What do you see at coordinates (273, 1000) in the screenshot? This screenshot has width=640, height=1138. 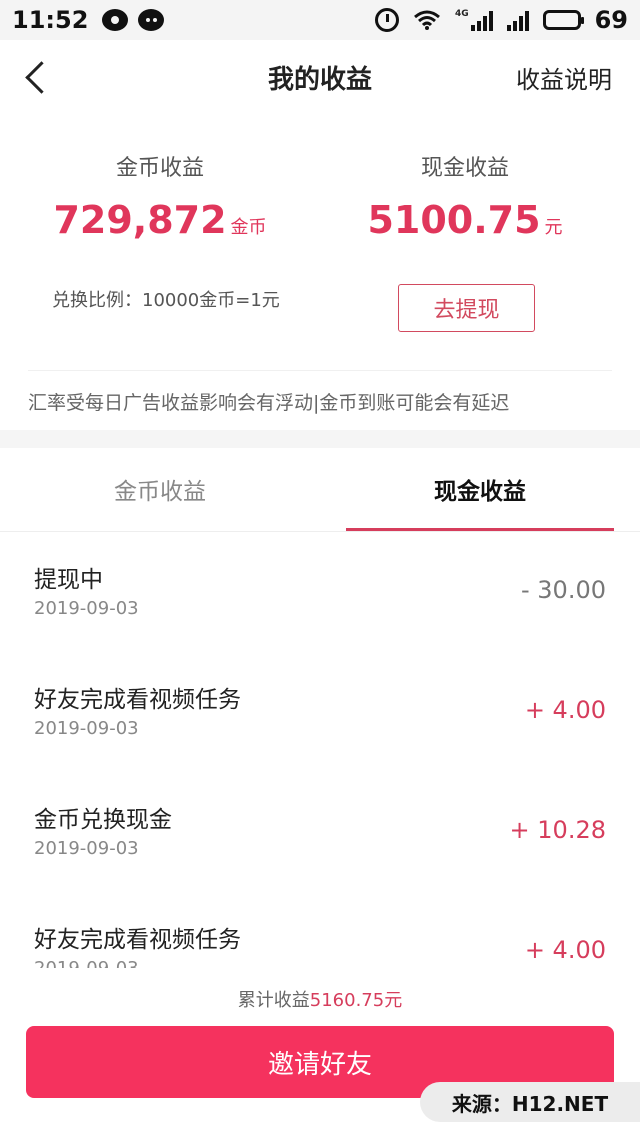 I see `cumulative-earnings-label: 累计收益` at bounding box center [273, 1000].